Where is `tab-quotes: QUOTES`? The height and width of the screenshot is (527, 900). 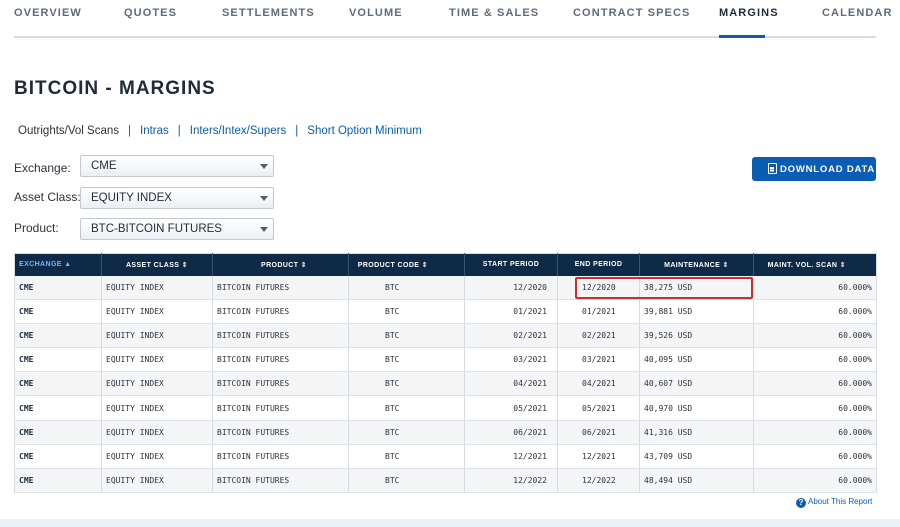 tab-quotes: QUOTES is located at coordinates (150, 13).